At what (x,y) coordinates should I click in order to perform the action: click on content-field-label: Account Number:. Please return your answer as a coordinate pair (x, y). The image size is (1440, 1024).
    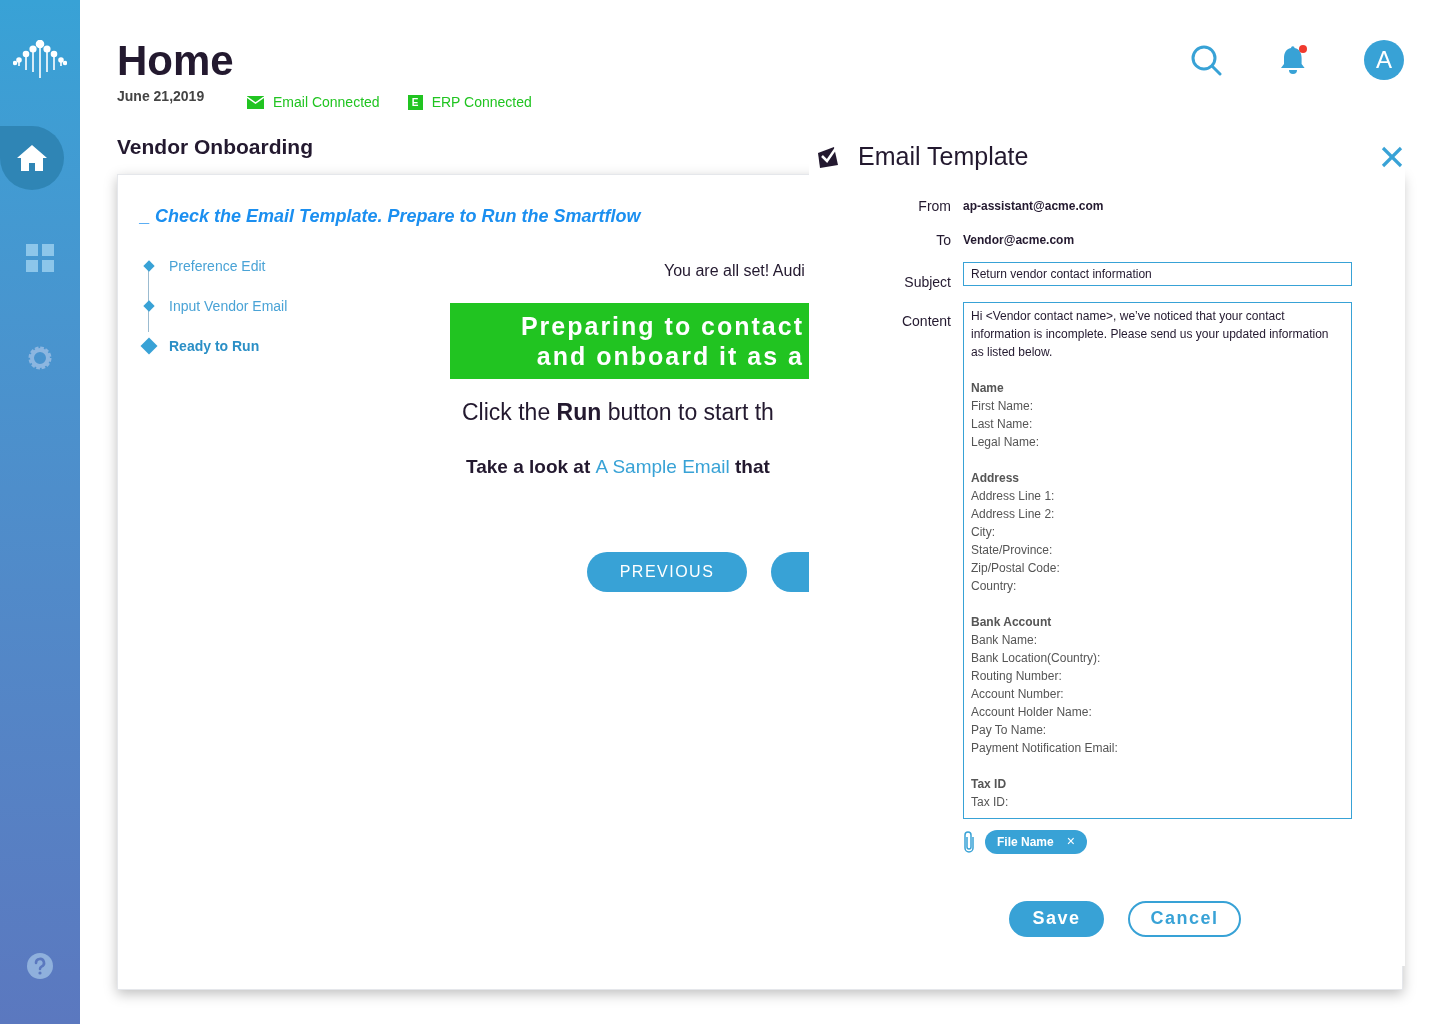
    Looking at the image, I should click on (1018, 694).